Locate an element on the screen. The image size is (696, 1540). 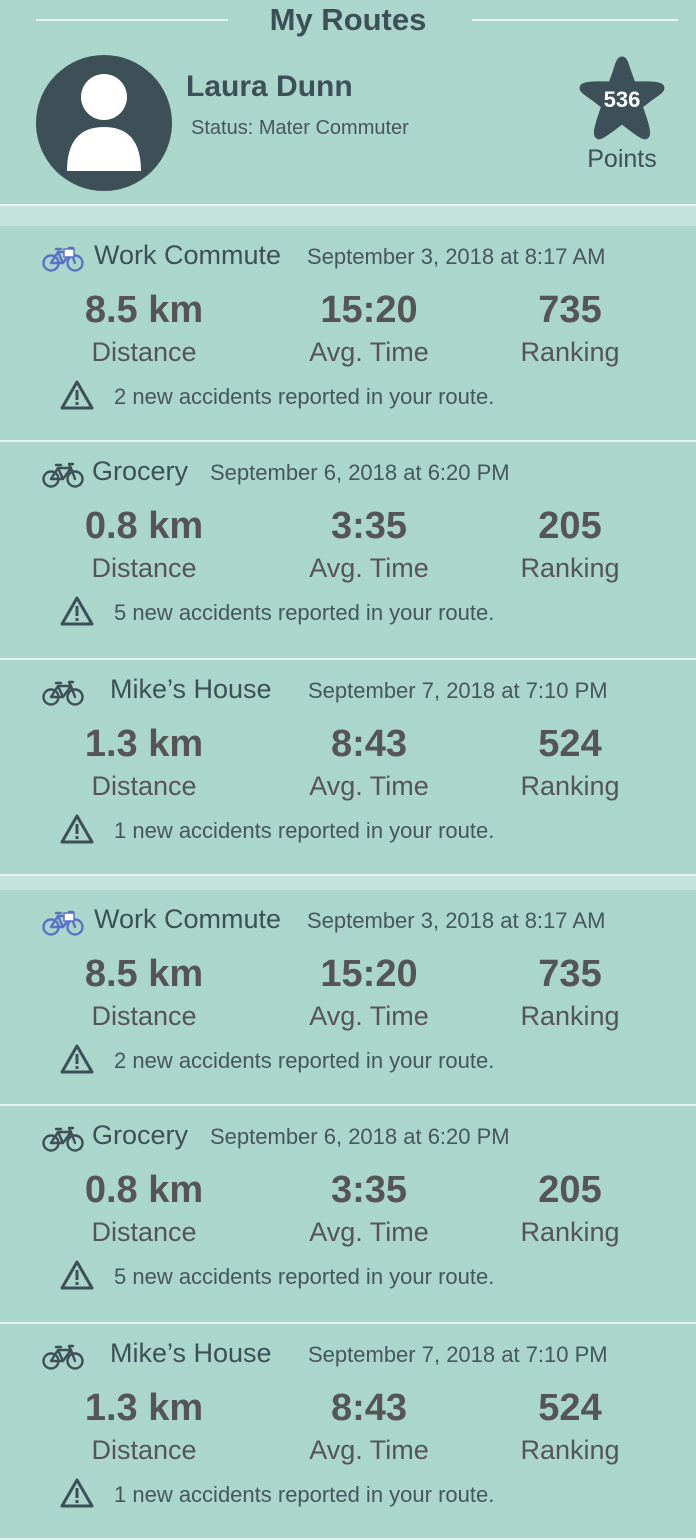
section-gap is located at coordinates (348, 883).